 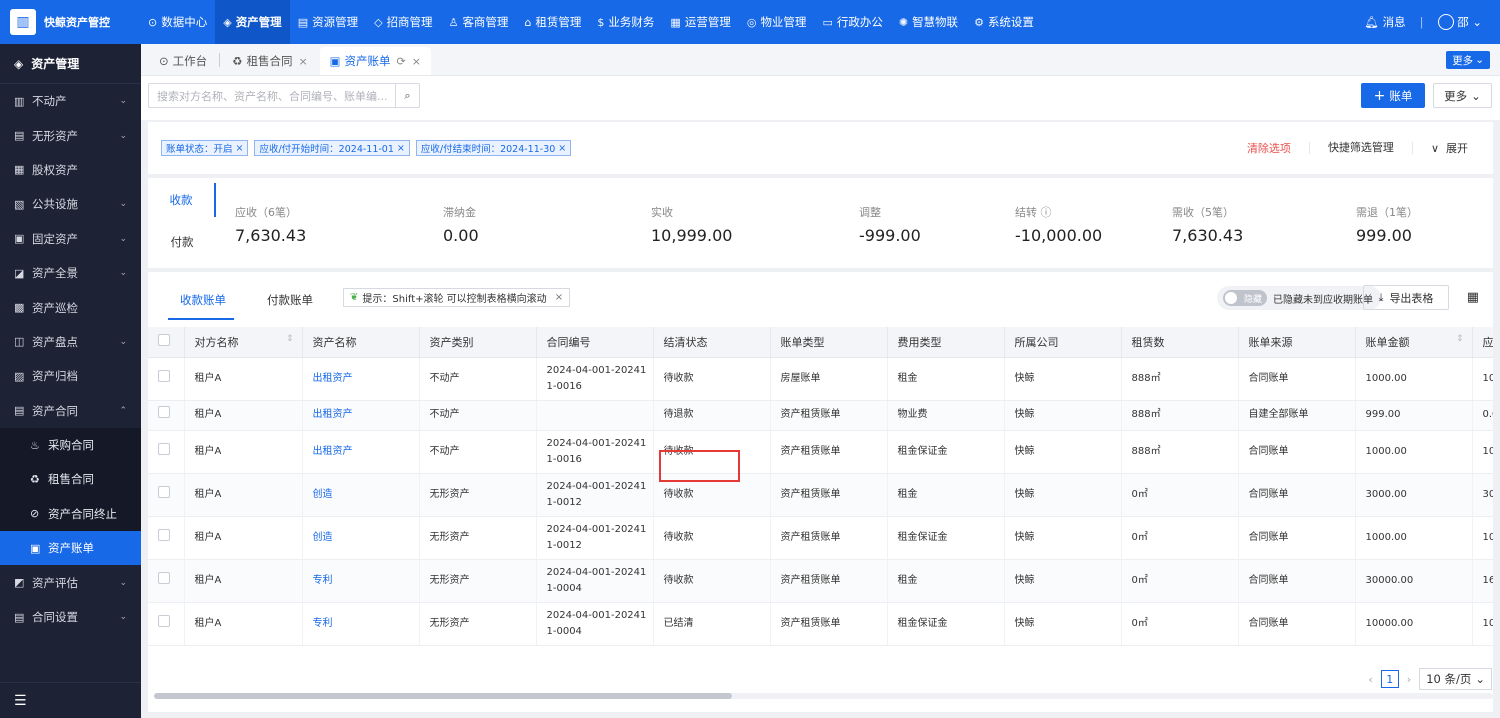 What do you see at coordinates (328, 22) in the screenshot?
I see `topnav-item-2: ▤ 资源管理` at bounding box center [328, 22].